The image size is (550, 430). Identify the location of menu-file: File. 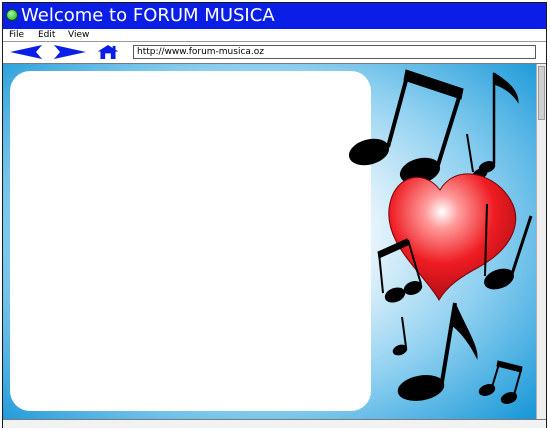
(16, 35).